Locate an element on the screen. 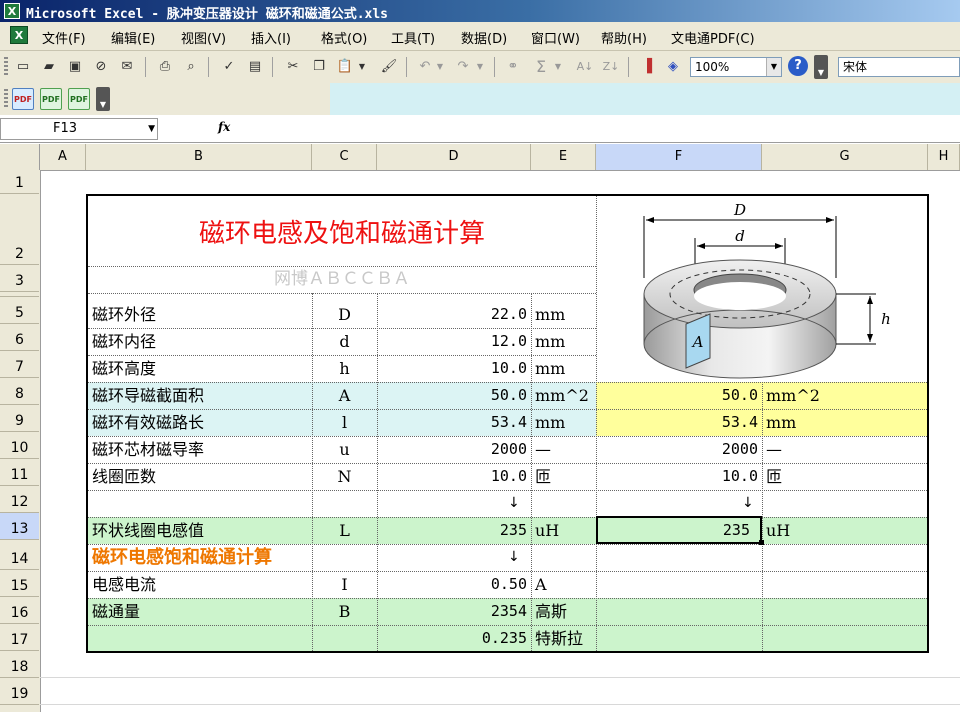 The height and width of the screenshot is (712, 960). unit-cross-section: mm^2 is located at coordinates (562, 395).